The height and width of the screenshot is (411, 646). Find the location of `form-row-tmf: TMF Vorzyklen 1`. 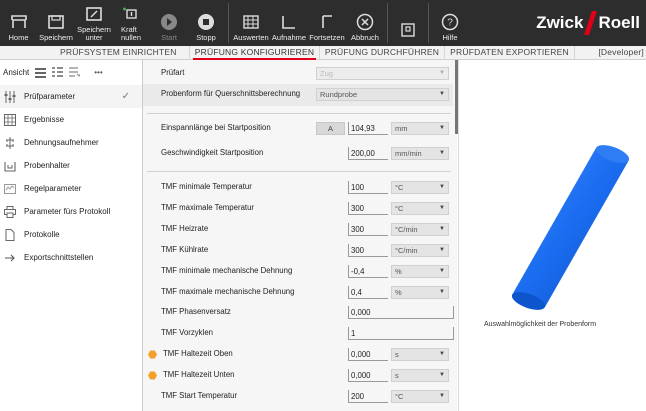

form-row-tmf: TMF Vorzyklen 1 is located at coordinates (298, 334).